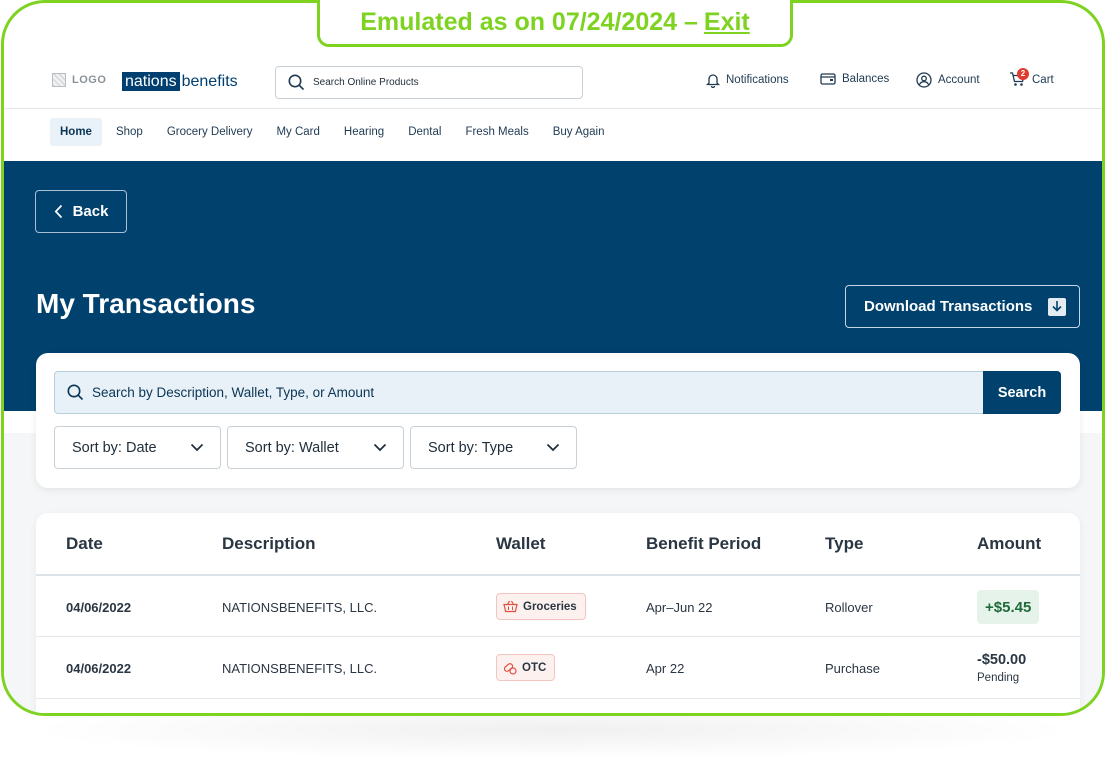  What do you see at coordinates (292, 447) in the screenshot?
I see `sort-by-wallet-label: Sort by: Wallet` at bounding box center [292, 447].